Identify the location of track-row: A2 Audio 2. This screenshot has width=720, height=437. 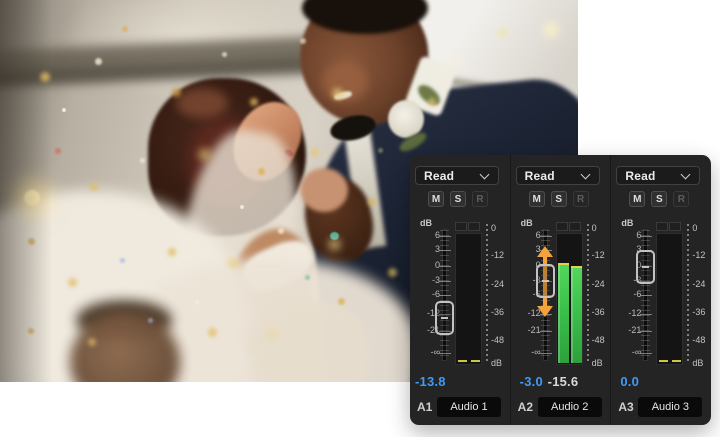
(561, 408).